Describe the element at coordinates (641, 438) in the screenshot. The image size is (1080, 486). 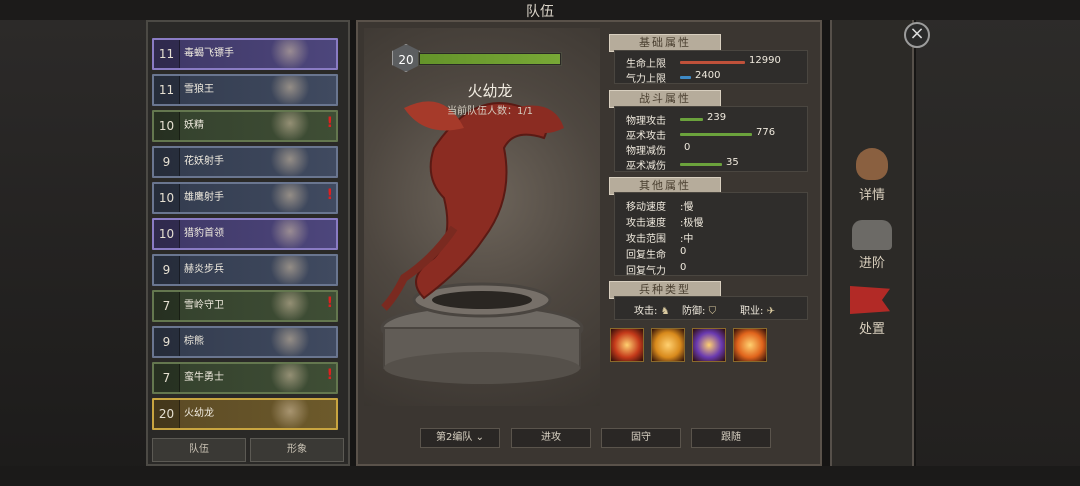
I see `hold-button: 固守` at that location.